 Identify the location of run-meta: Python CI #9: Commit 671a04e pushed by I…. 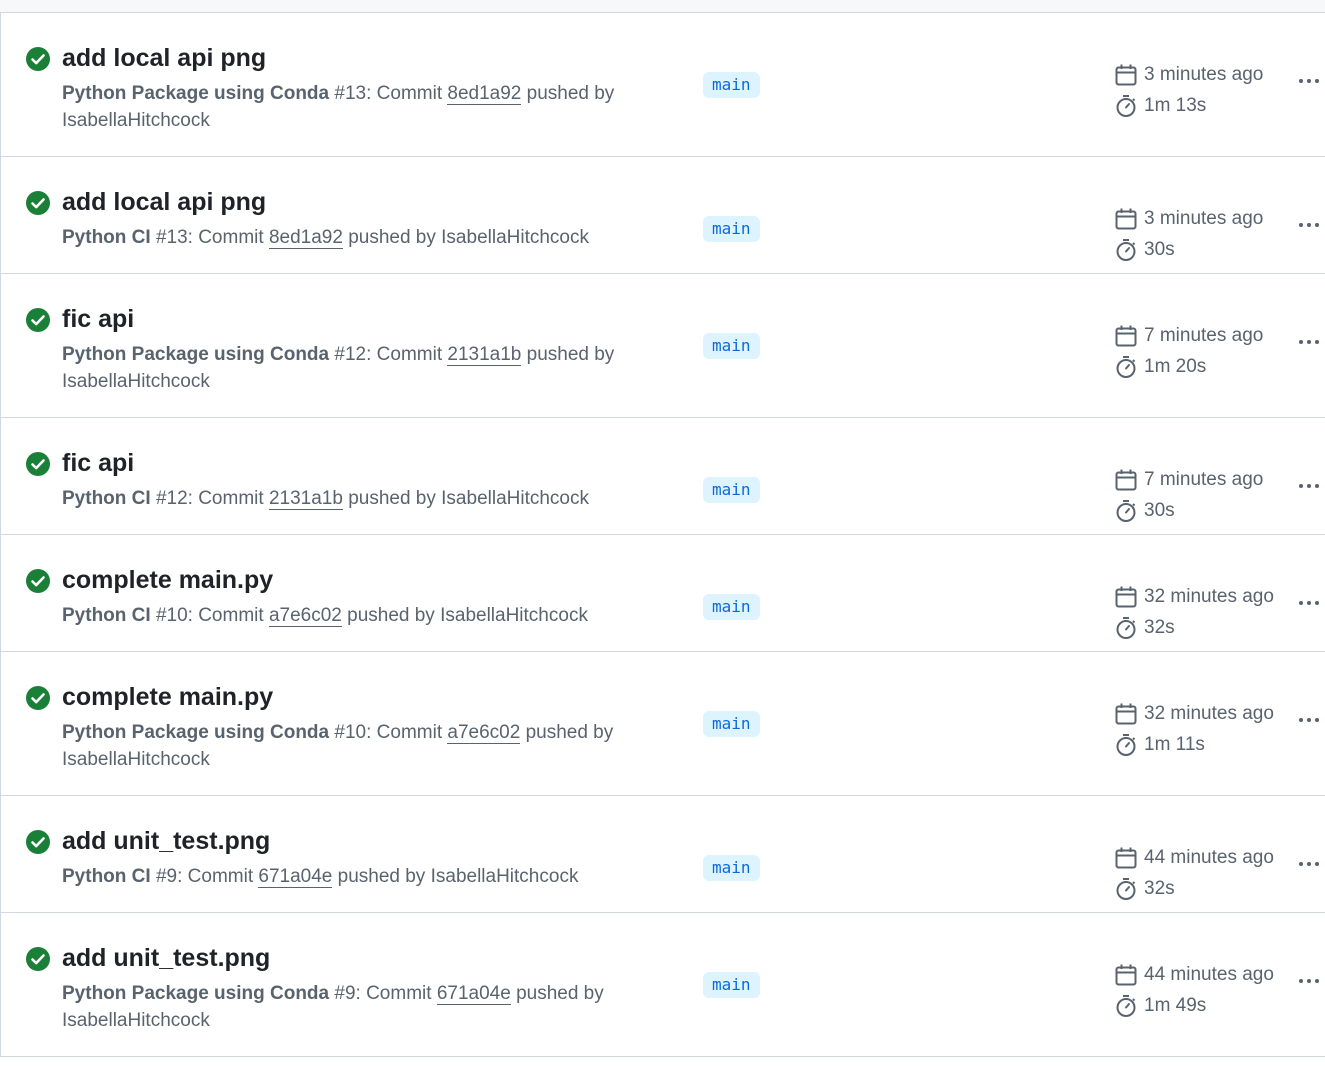
(342, 876).